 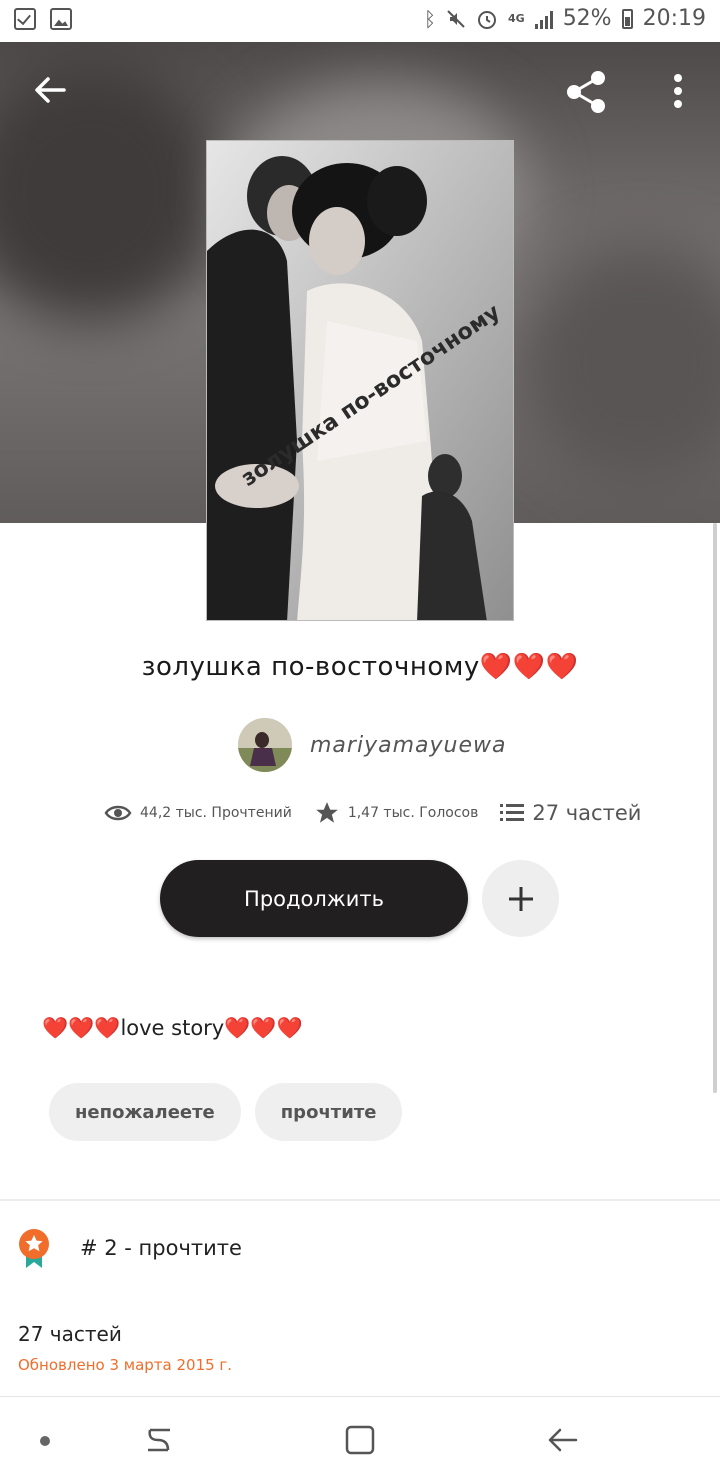 I want to click on votes-count: 1,47 тыс. Голосов, so click(x=413, y=813).